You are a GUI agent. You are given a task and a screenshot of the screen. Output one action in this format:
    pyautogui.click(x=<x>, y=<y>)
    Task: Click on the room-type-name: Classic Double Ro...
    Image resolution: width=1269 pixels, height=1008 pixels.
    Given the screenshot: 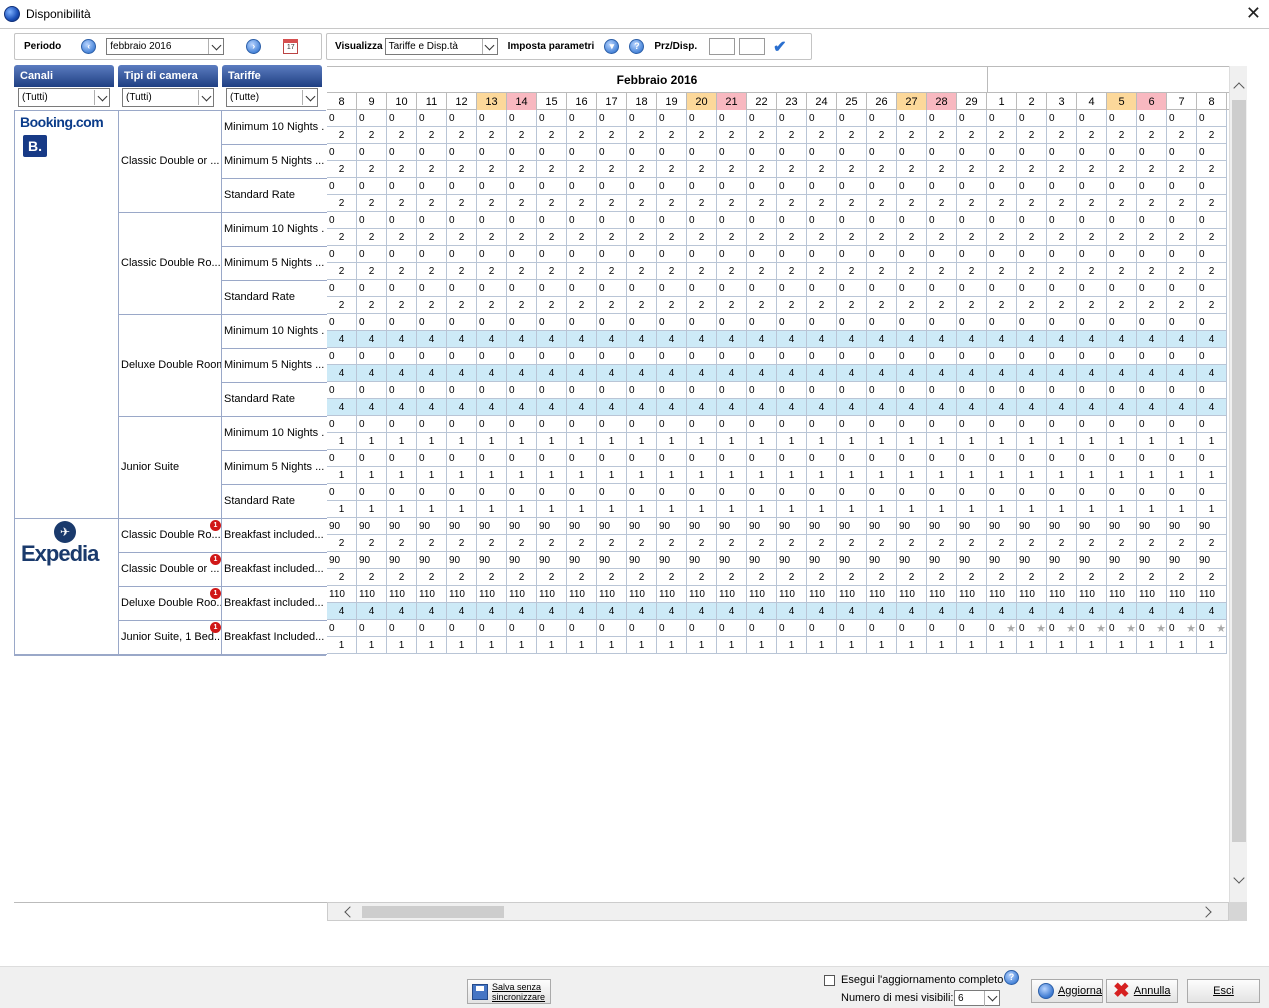 What is the action you would take?
    pyautogui.click(x=171, y=535)
    